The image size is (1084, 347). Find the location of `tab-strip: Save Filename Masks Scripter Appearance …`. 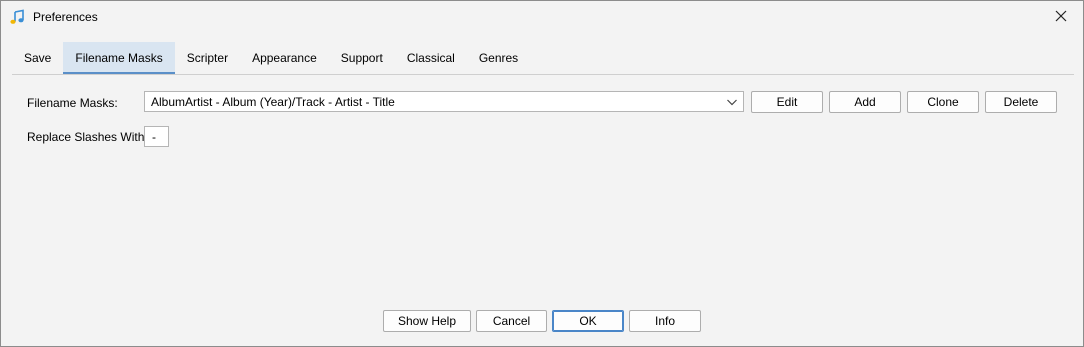

tab-strip: Save Filename Masks Scripter Appearance … is located at coordinates (271, 58).